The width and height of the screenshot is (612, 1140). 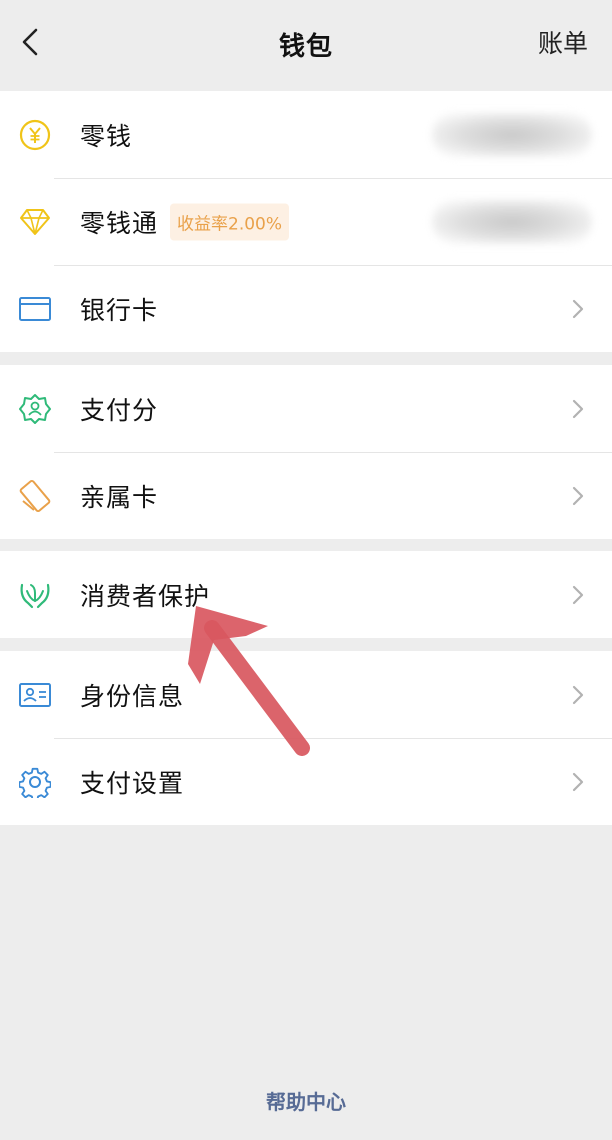 What do you see at coordinates (306, 781) in the screenshot?
I see `menu-item-payment-settings: 支付设置` at bounding box center [306, 781].